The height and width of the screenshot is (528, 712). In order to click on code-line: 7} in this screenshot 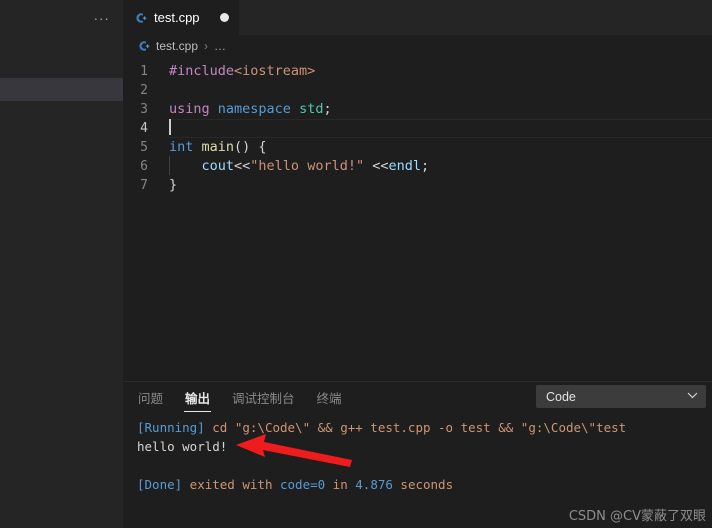, I will do `click(417, 185)`.